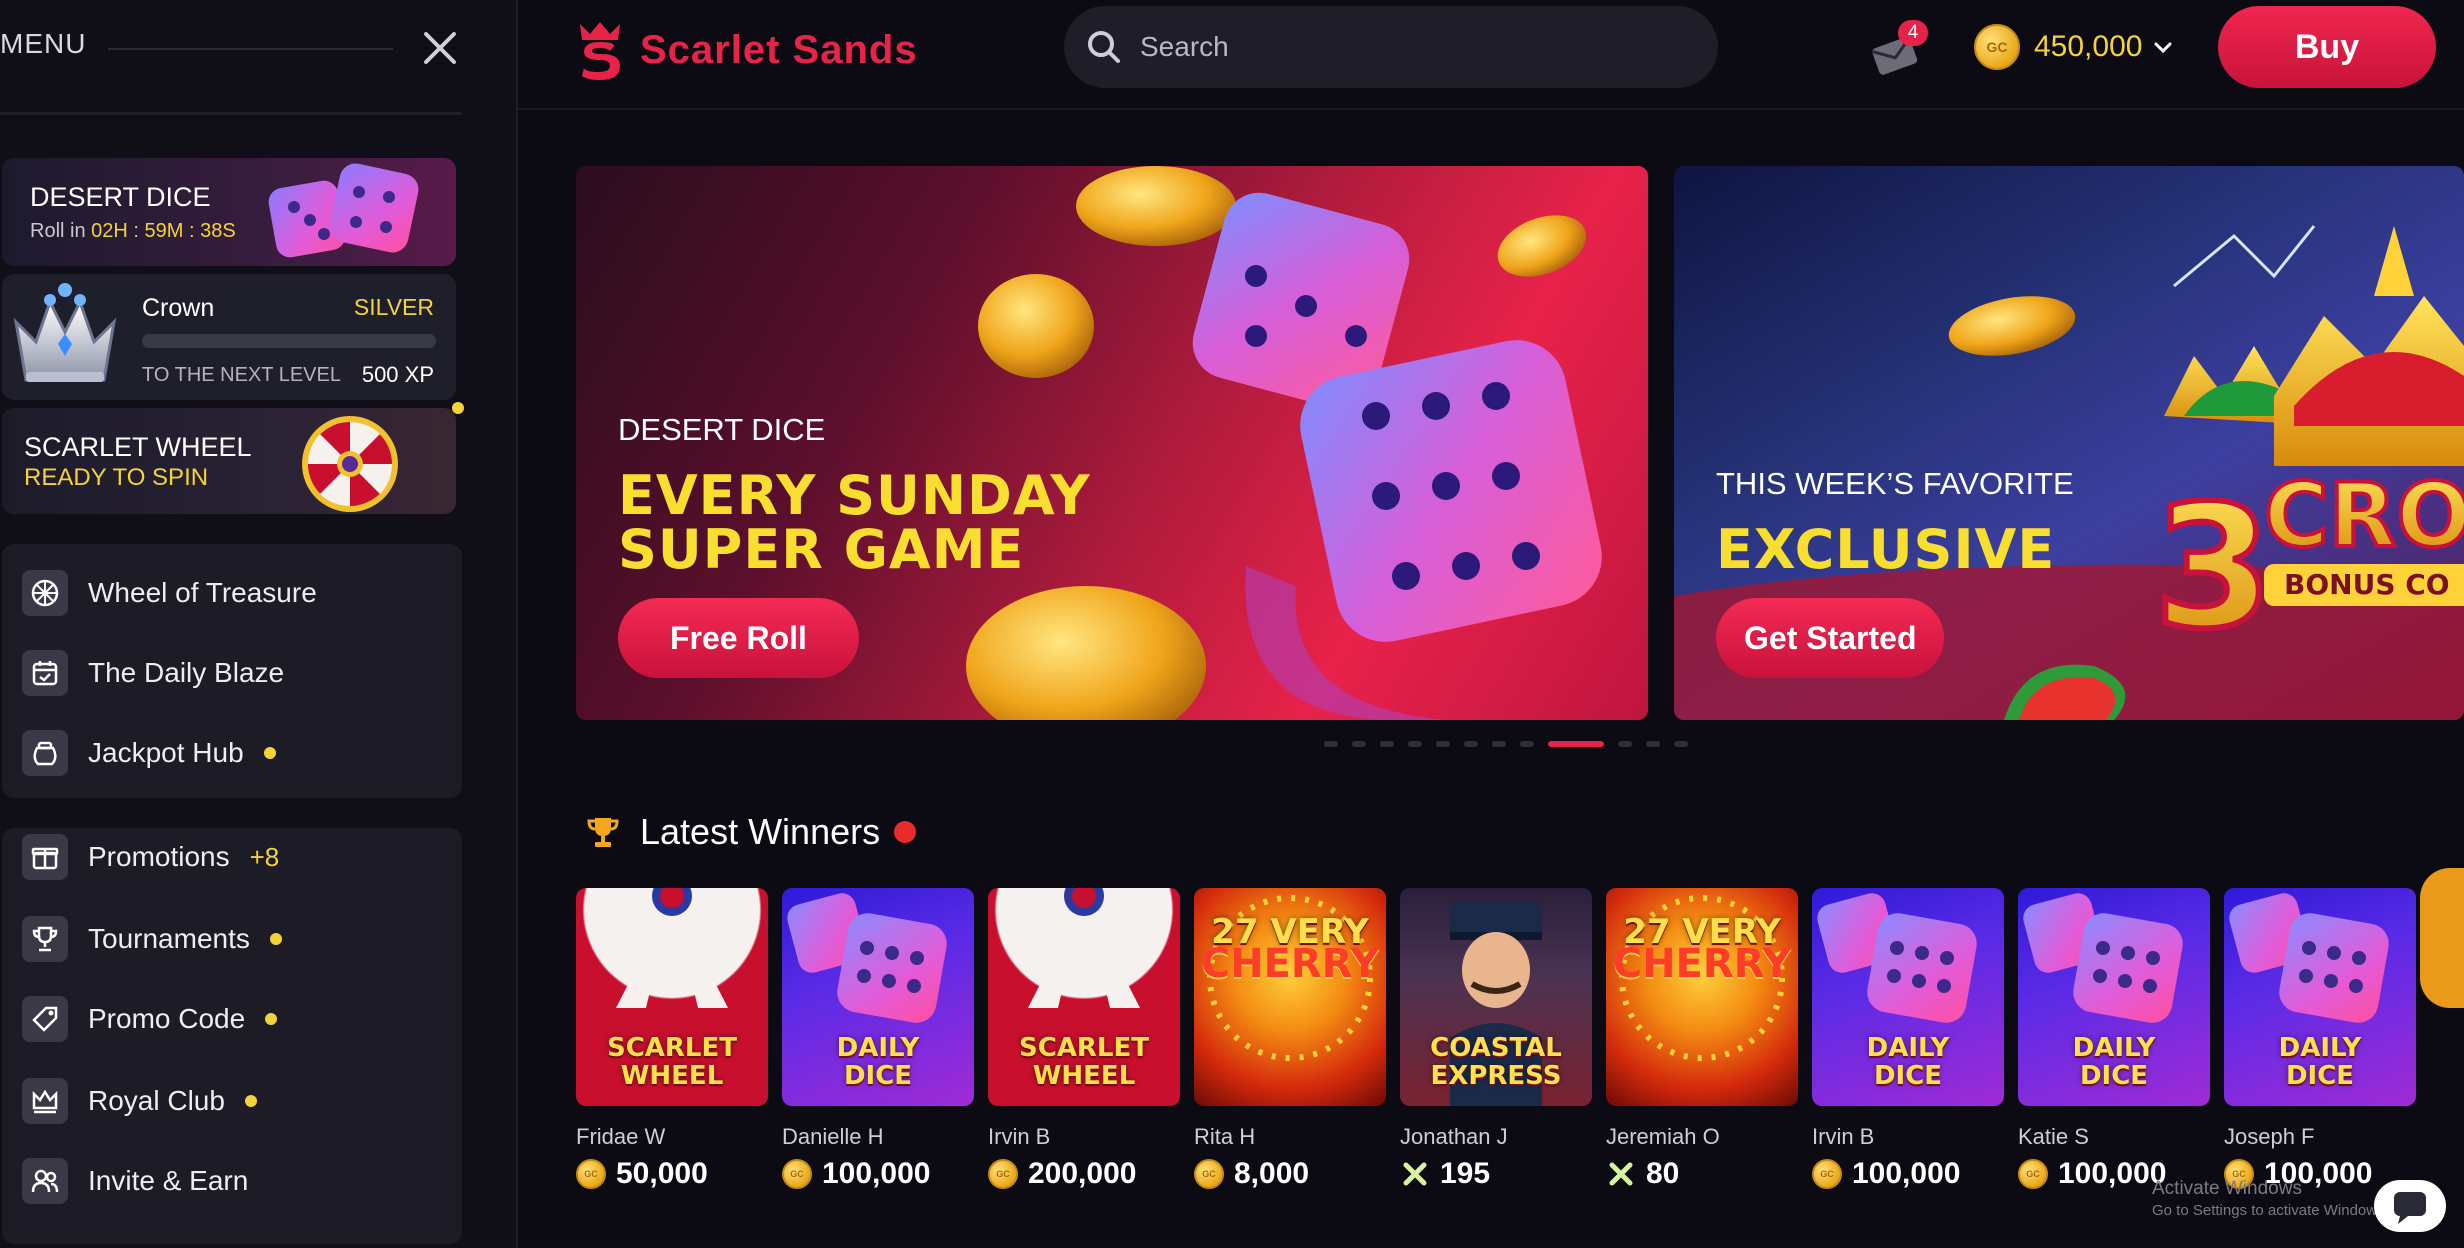 This screenshot has height=1248, width=2464. What do you see at coordinates (603, 832) in the screenshot?
I see `trophy-icon` at bounding box center [603, 832].